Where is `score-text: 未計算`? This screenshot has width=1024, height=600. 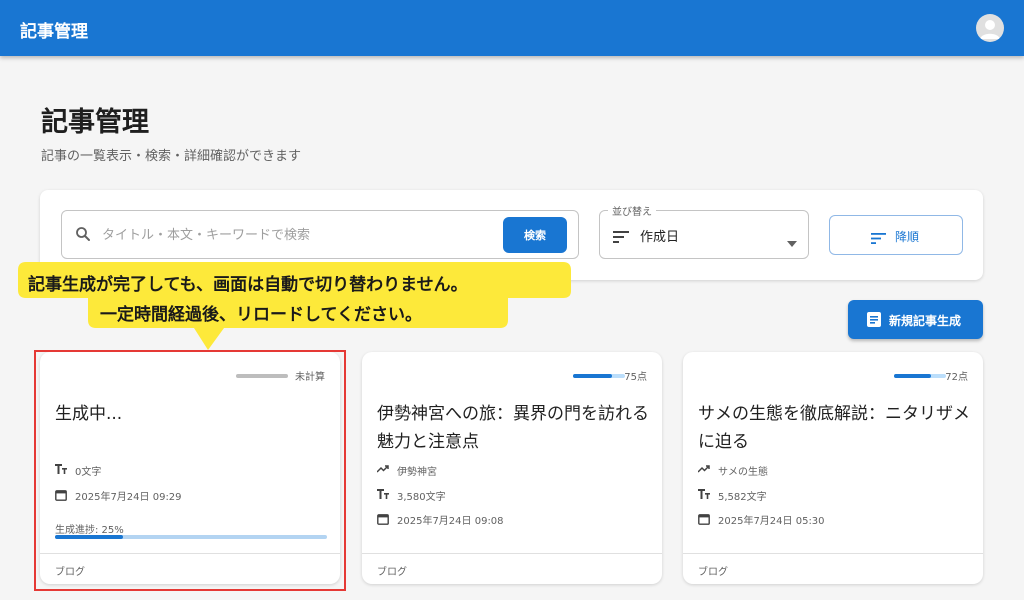
score-text: 未計算 is located at coordinates (310, 377).